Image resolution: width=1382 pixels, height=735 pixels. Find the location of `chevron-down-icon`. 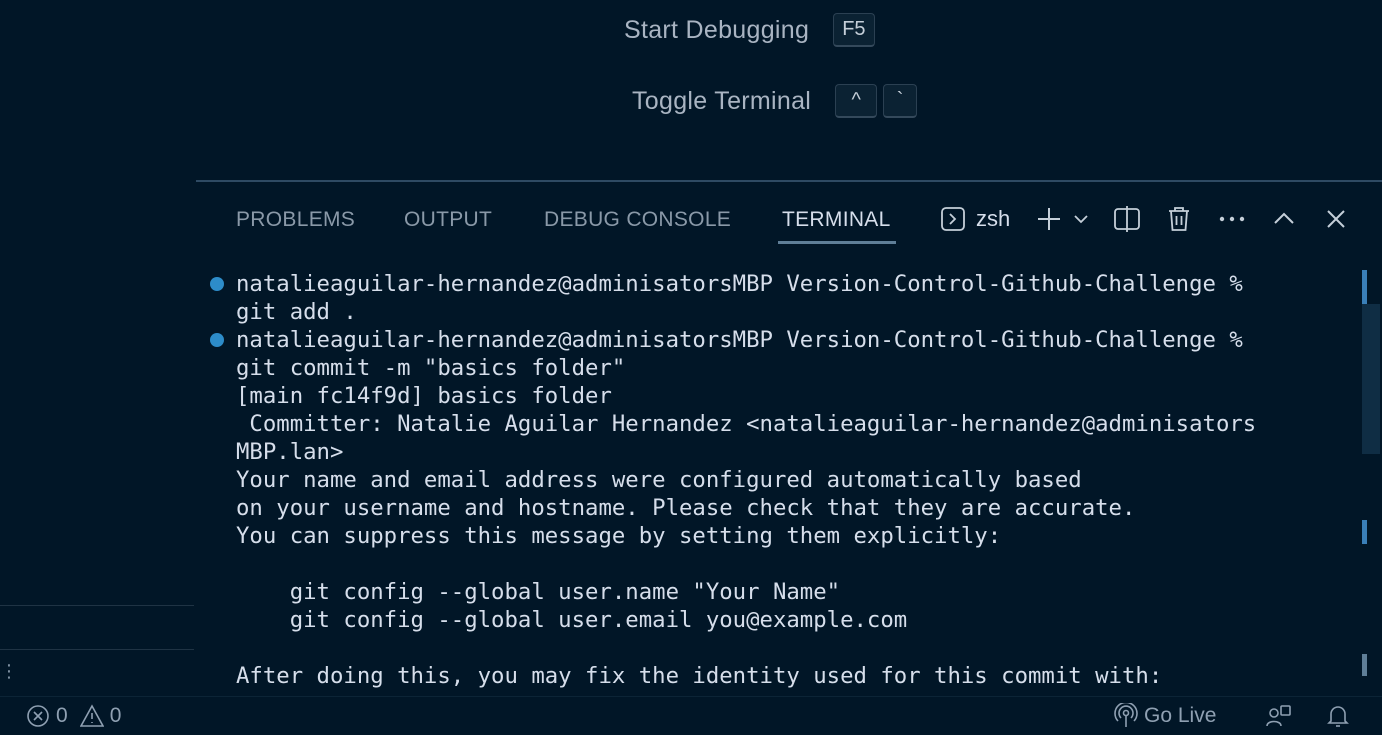

chevron-down-icon is located at coordinates (1081, 219).